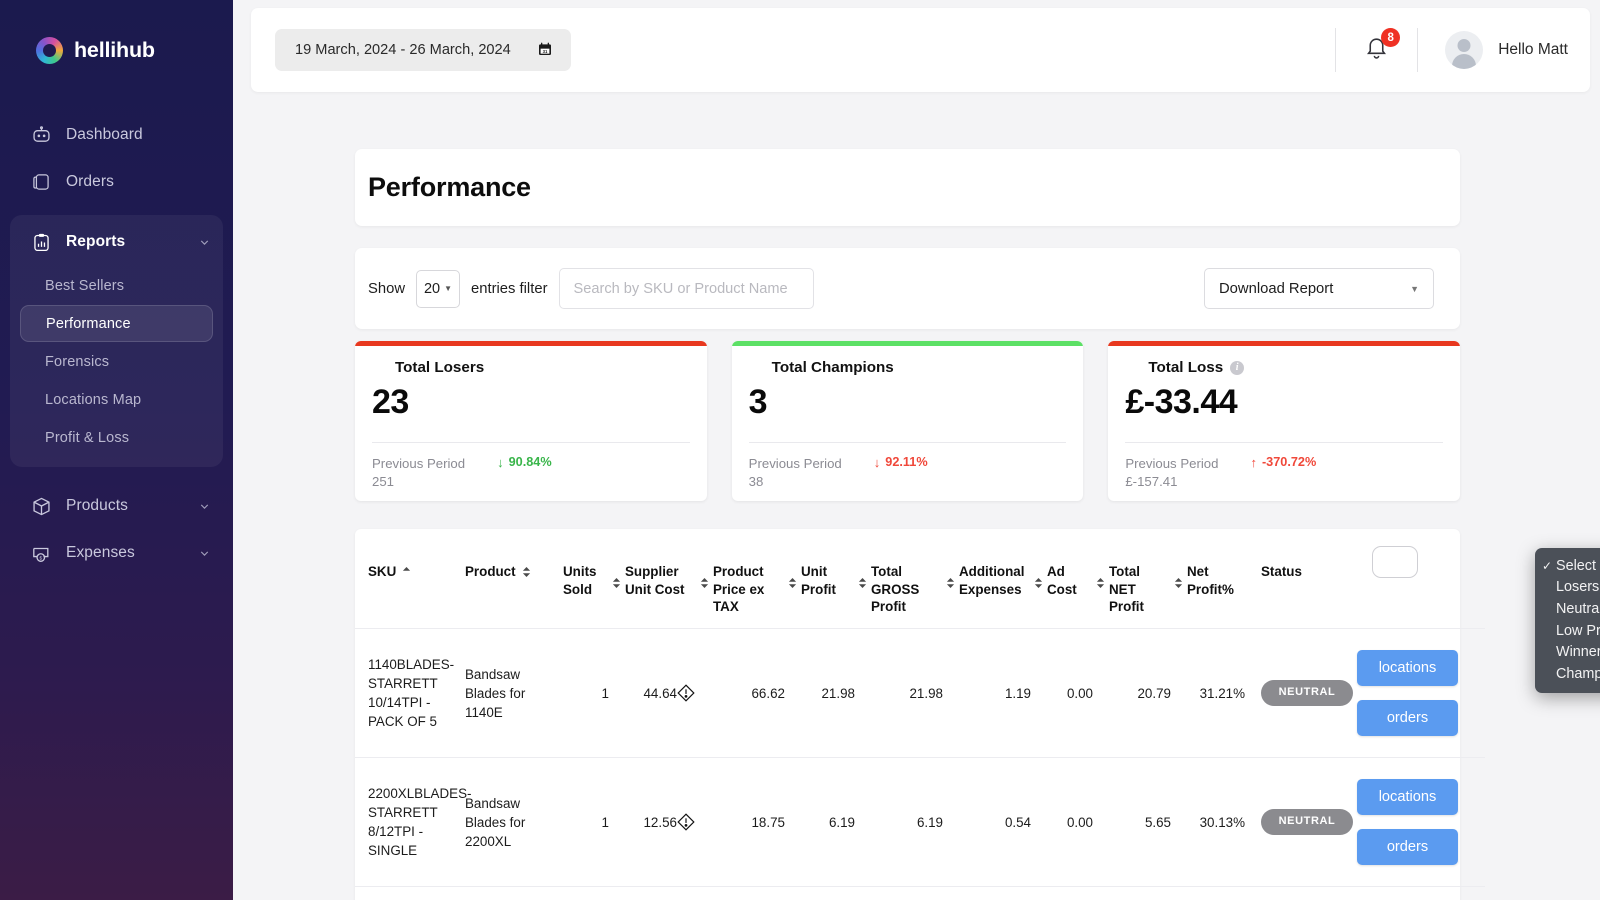 The height and width of the screenshot is (900, 1600). What do you see at coordinates (1391, 37) in the screenshot?
I see `notification-badge: 8` at bounding box center [1391, 37].